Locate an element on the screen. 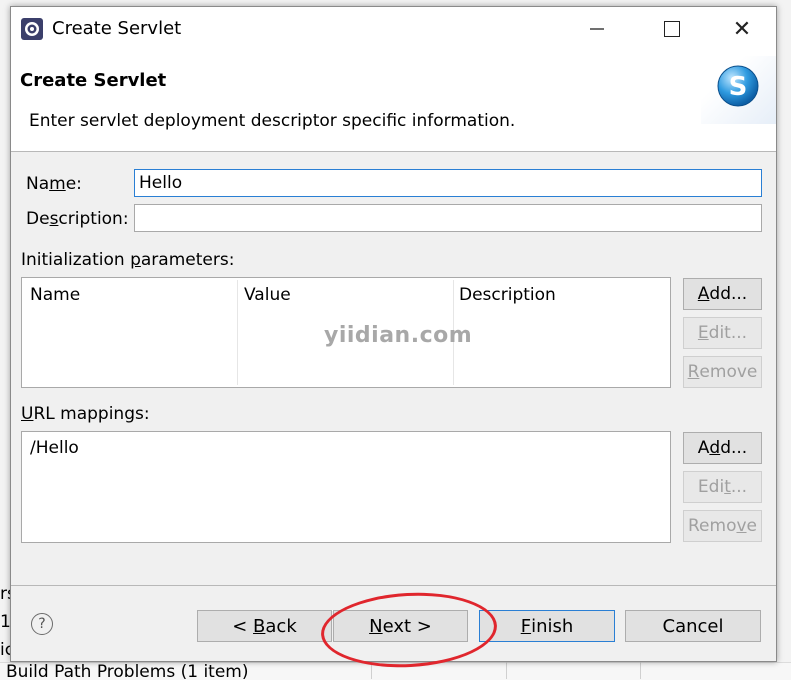 This screenshot has height=682, width=791. banner-image: S is located at coordinates (738, 90).